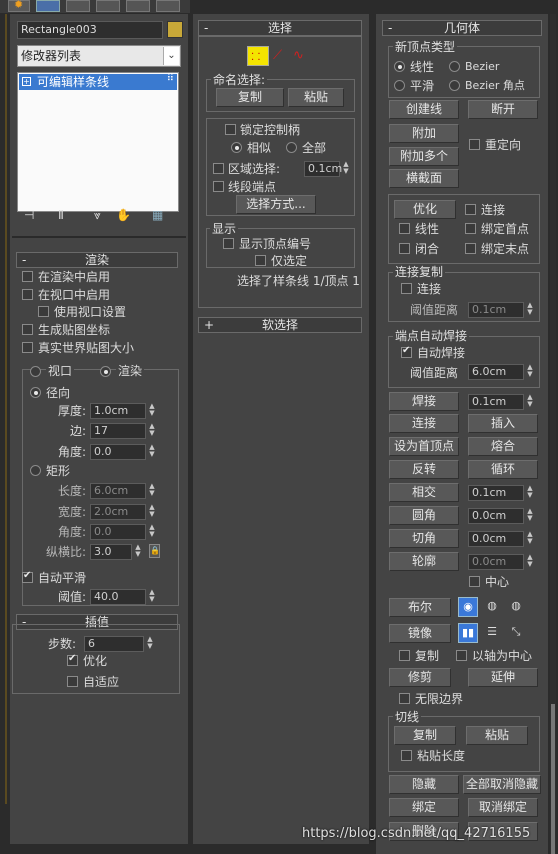 This screenshot has height=854, width=558. I want to click on linear-radio, so click(399, 66).